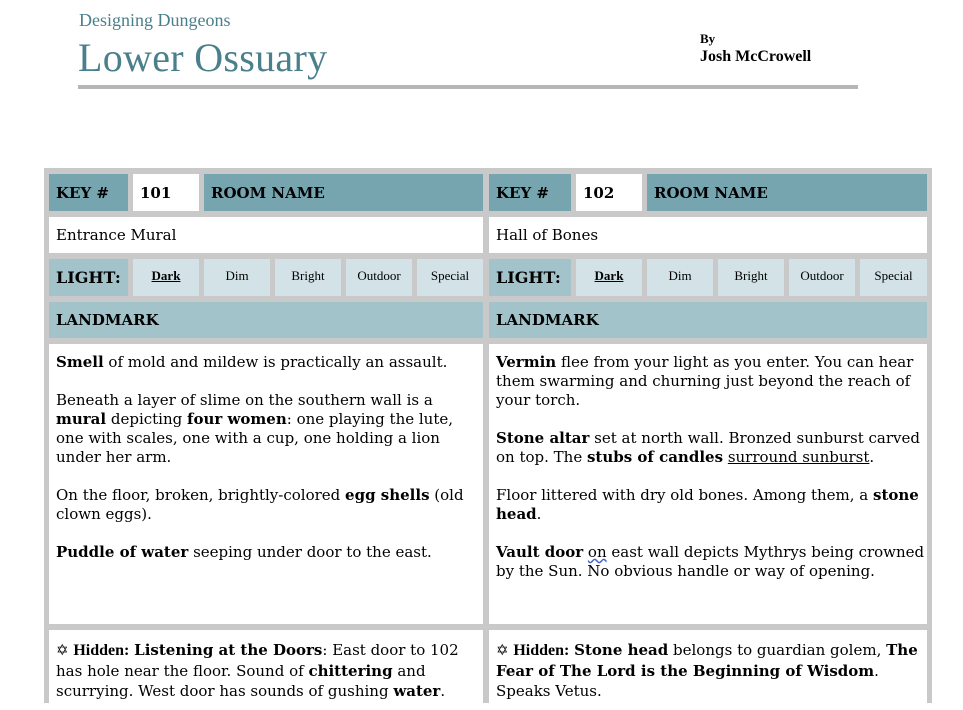 The height and width of the screenshot is (710, 963). What do you see at coordinates (756, 56) in the screenshot?
I see `author-name: Josh McCrowell` at bounding box center [756, 56].